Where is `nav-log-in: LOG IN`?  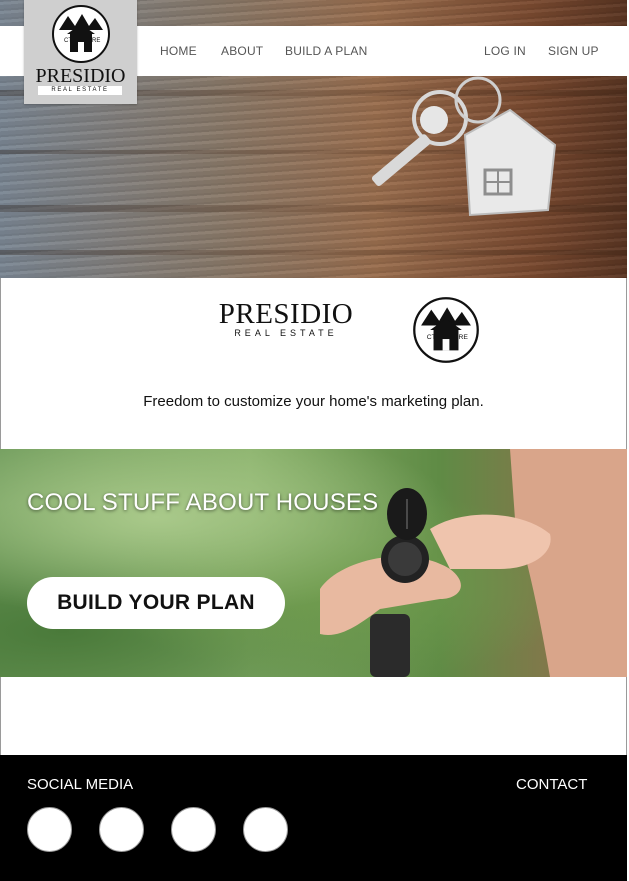 nav-log-in: LOG IN is located at coordinates (505, 51).